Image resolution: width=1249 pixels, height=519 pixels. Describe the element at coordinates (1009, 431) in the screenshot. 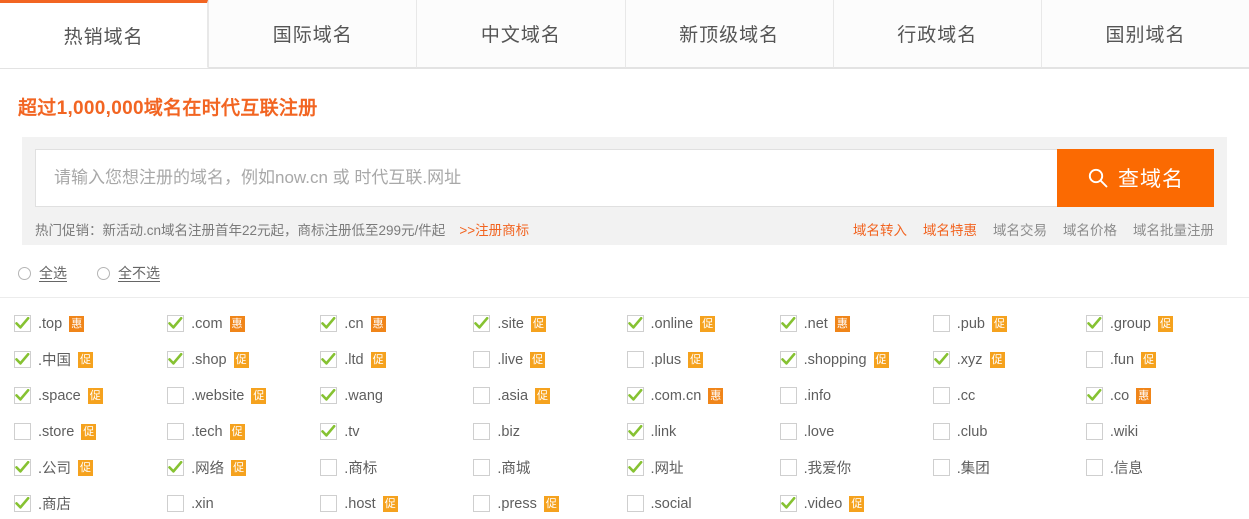

I see `tld-option-club: .club` at that location.